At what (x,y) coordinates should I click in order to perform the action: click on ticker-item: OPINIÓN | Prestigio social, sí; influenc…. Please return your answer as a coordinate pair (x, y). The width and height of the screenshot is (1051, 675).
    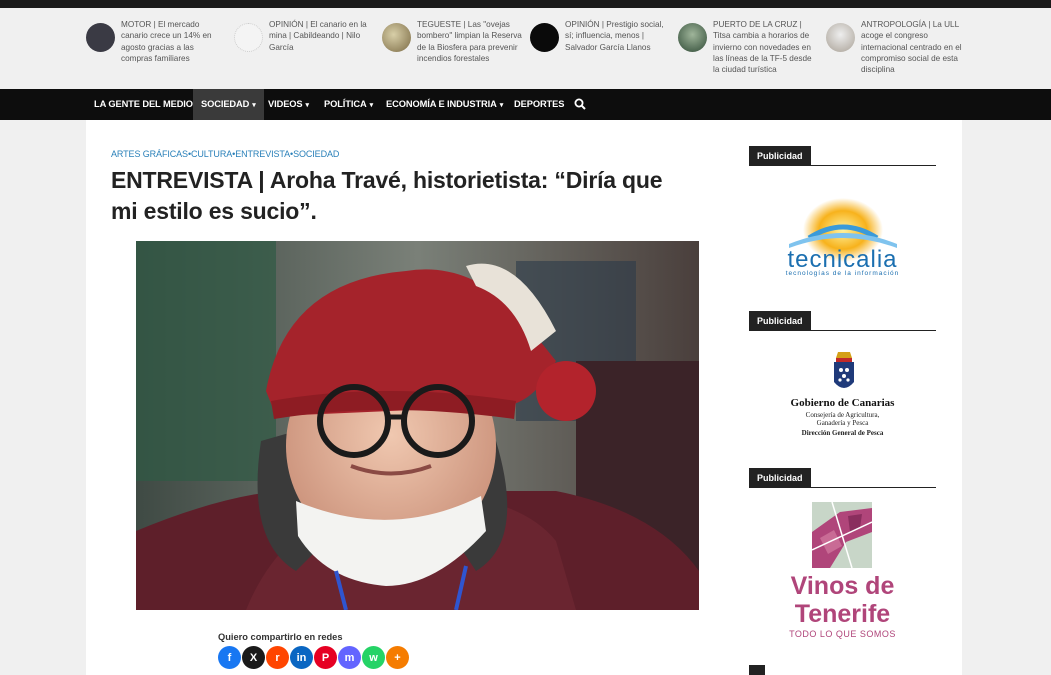
    Looking at the image, I should click on (600, 36).